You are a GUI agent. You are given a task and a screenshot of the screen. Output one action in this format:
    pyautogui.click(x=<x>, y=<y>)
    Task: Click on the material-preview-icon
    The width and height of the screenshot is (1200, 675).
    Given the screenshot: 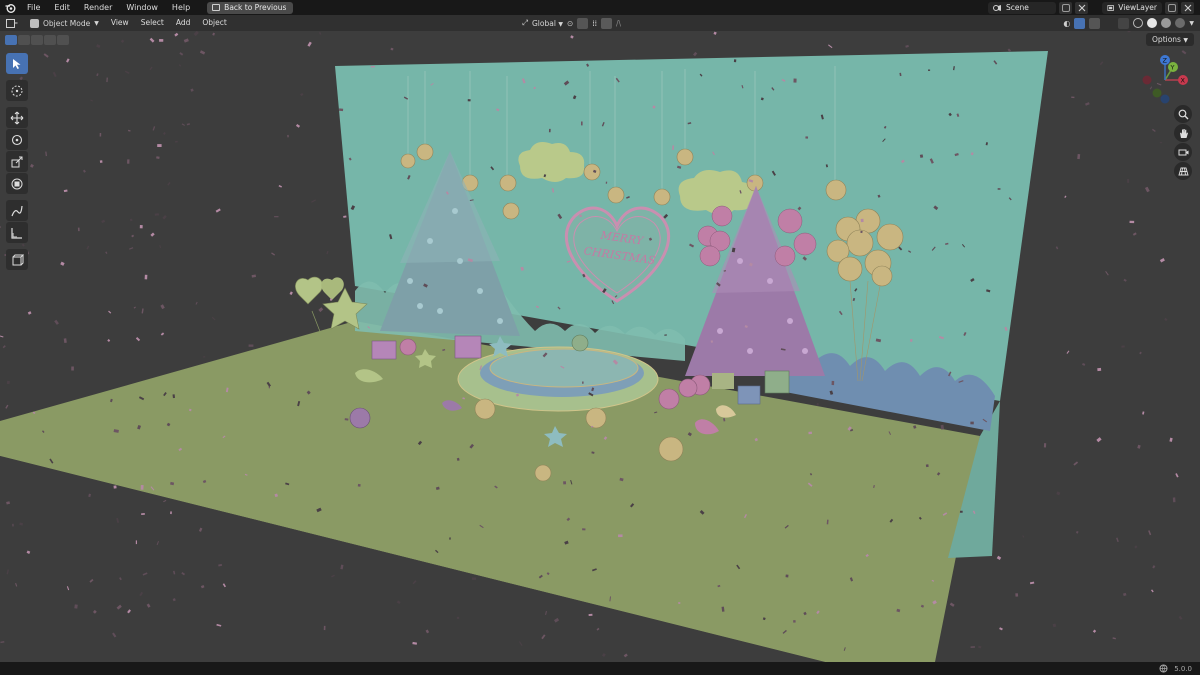 What is the action you would take?
    pyautogui.click(x=1166, y=23)
    